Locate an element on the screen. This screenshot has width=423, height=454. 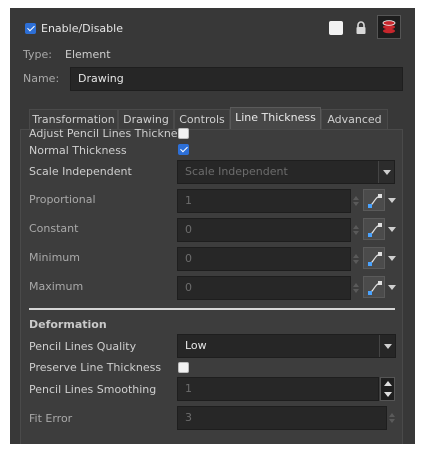
maximum-spinner is located at coordinates (356, 288).